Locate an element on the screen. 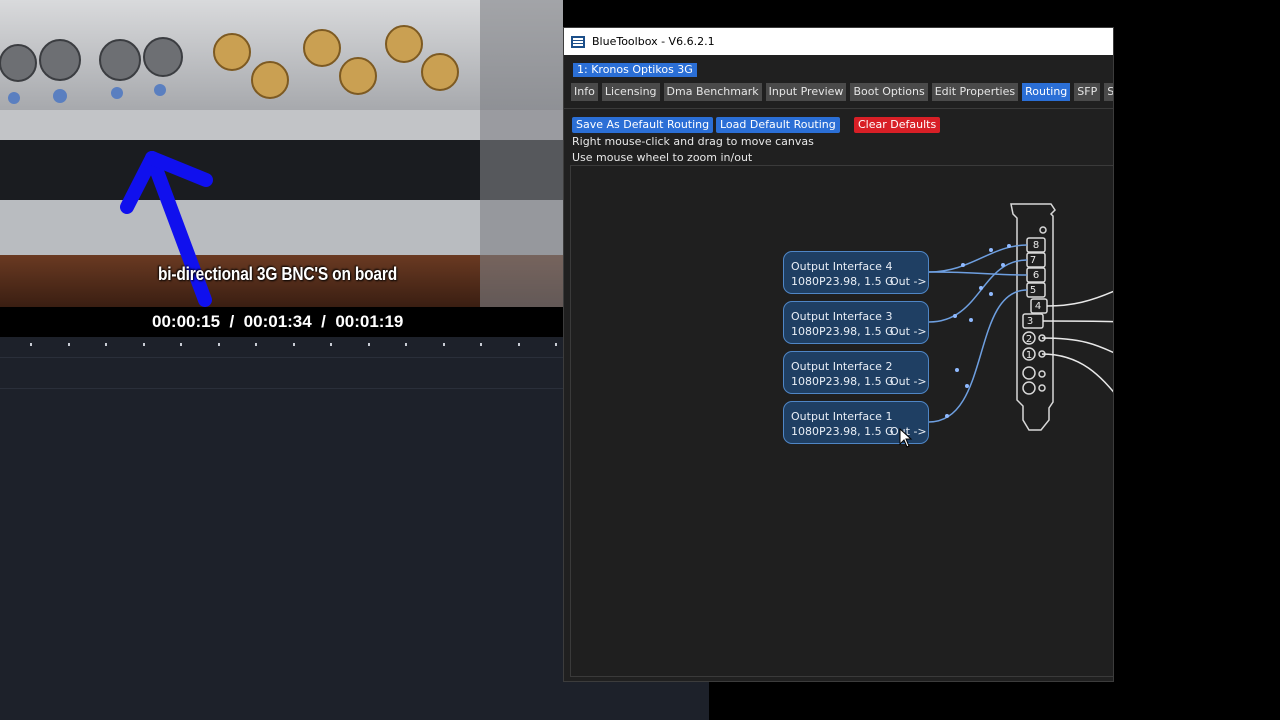 This screenshot has height=720, width=1280. node-title: Output Interface 4 is located at coordinates (842, 266).